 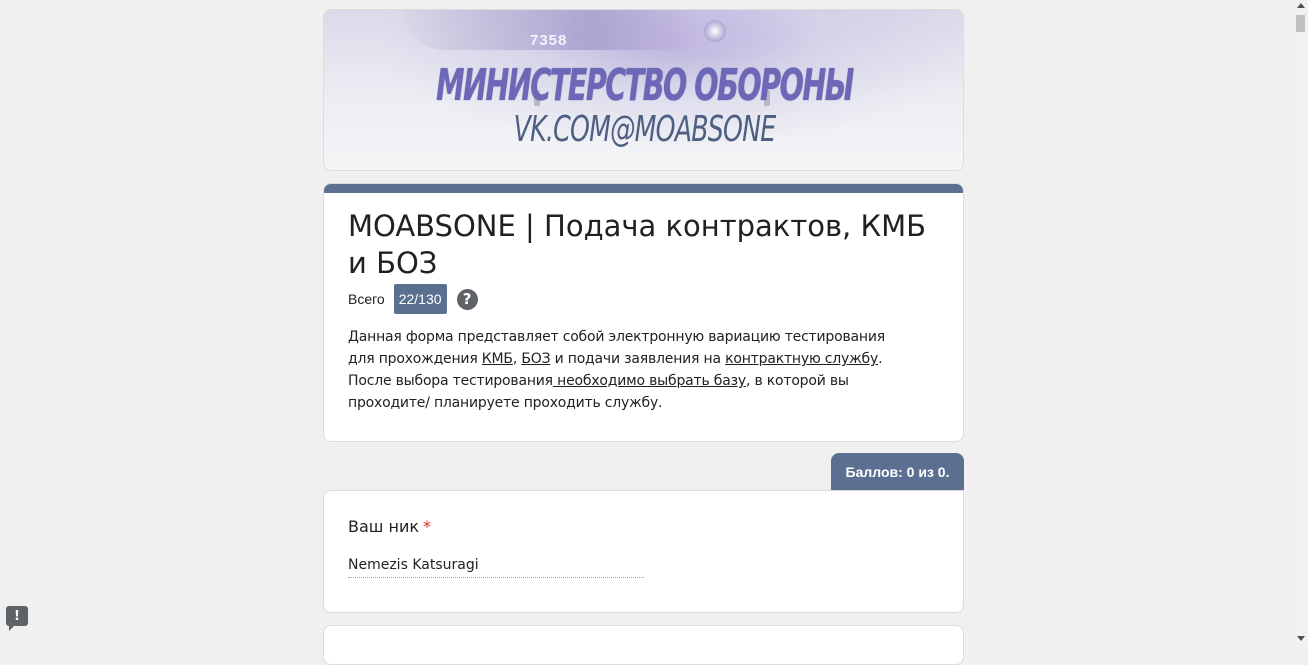 I want to click on score-badge: Баллов: 0 из 0., so click(x=897, y=471).